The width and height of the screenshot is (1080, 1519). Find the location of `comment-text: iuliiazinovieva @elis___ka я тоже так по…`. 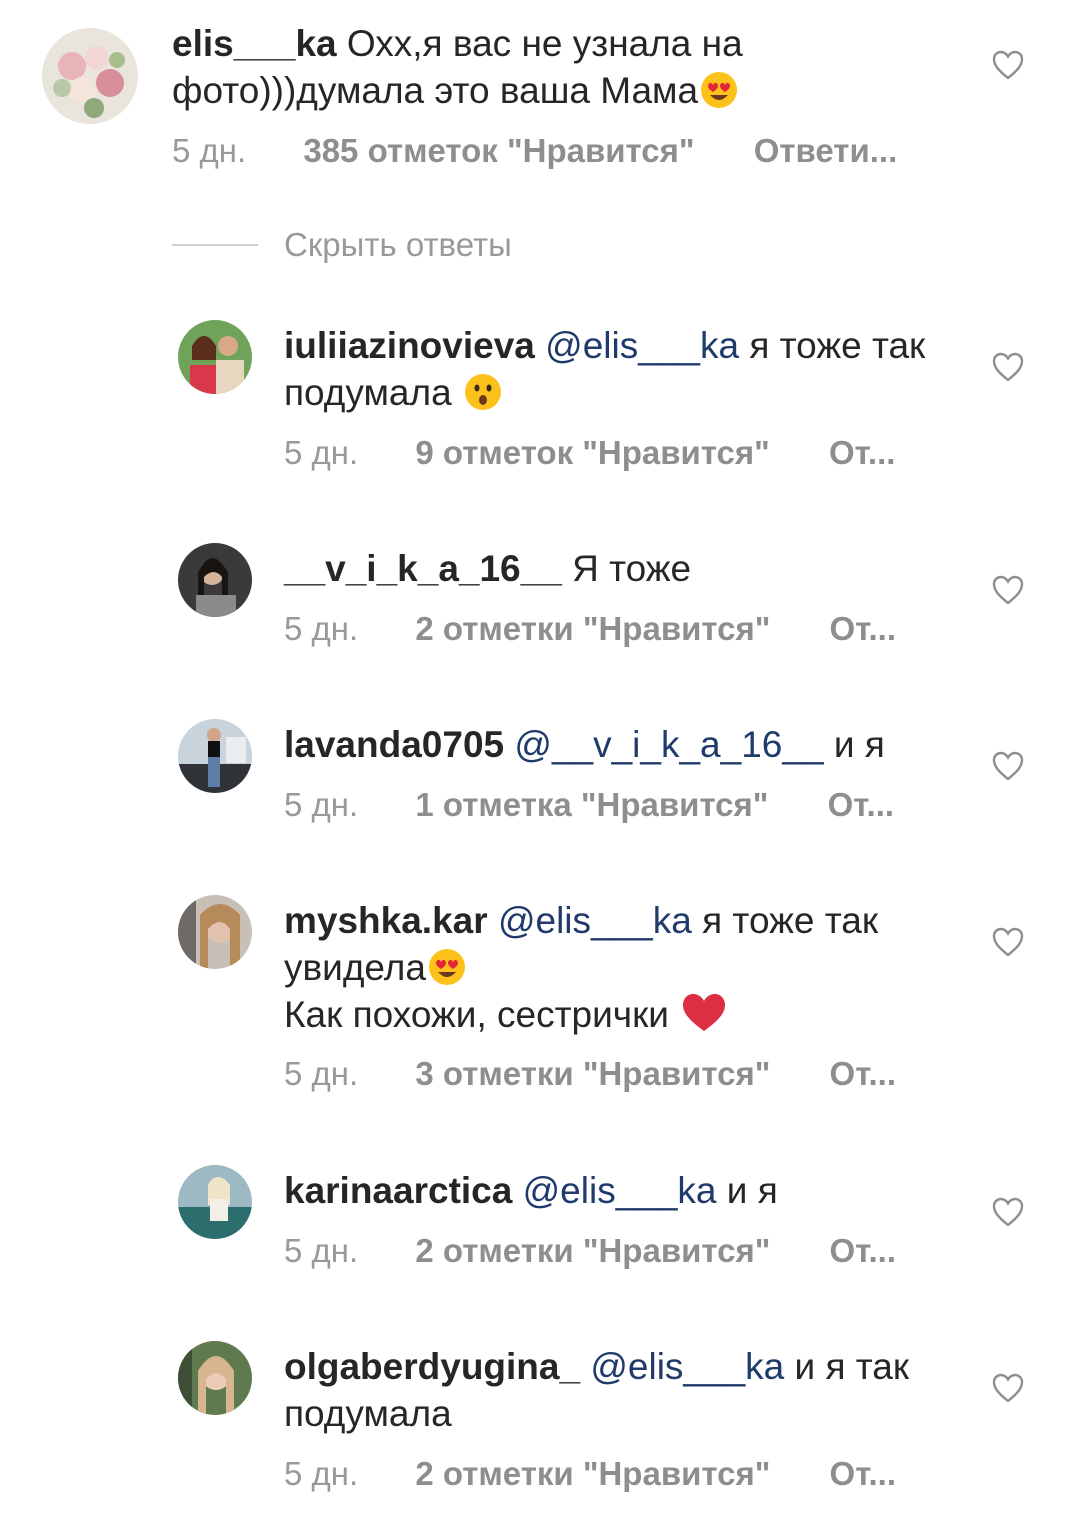

comment-text: iuliiazinovieva @elis___ka я тоже так по… is located at coordinates (622, 369).